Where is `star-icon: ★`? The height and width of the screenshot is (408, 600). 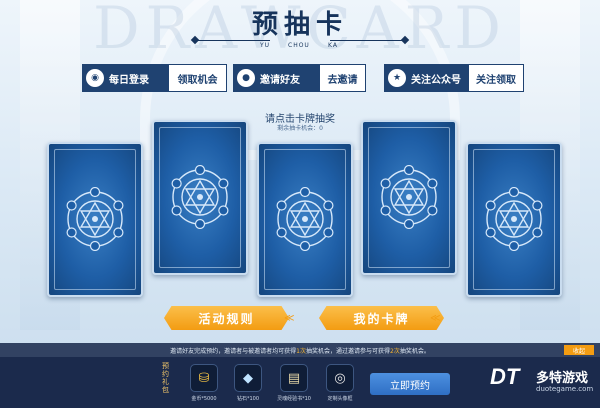
star-icon: ★ is located at coordinates (397, 78).